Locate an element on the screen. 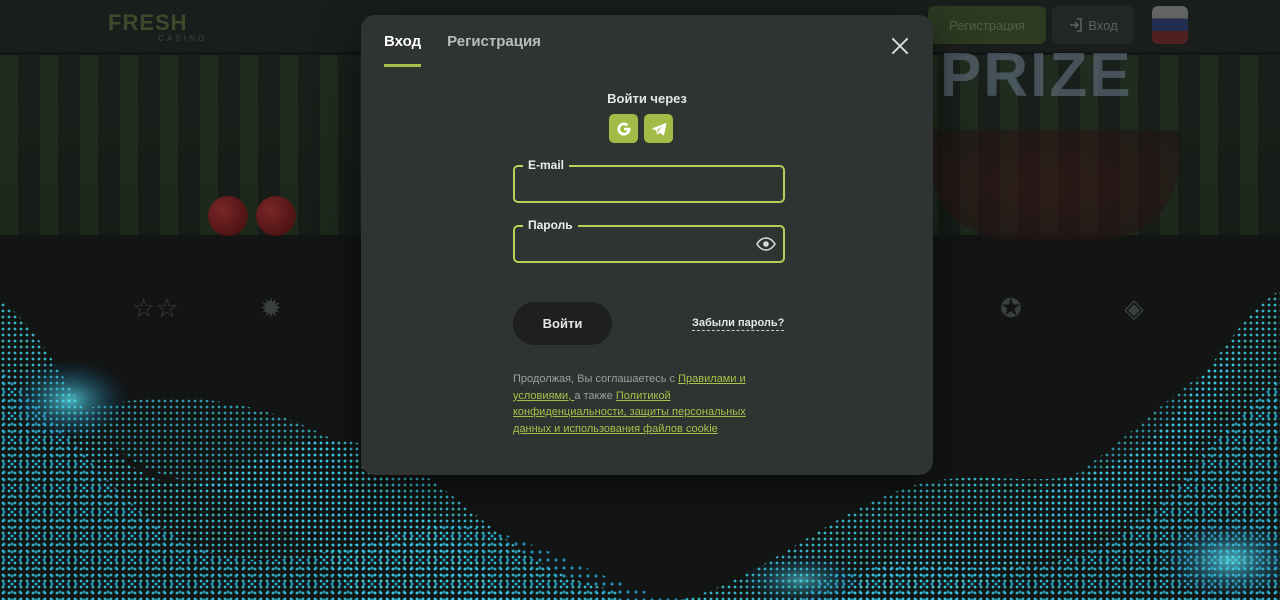  legal-middle: а также is located at coordinates (595, 395).